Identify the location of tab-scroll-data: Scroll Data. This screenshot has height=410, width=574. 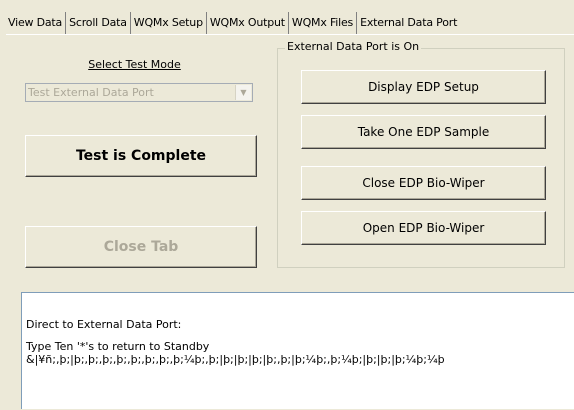
(97, 23).